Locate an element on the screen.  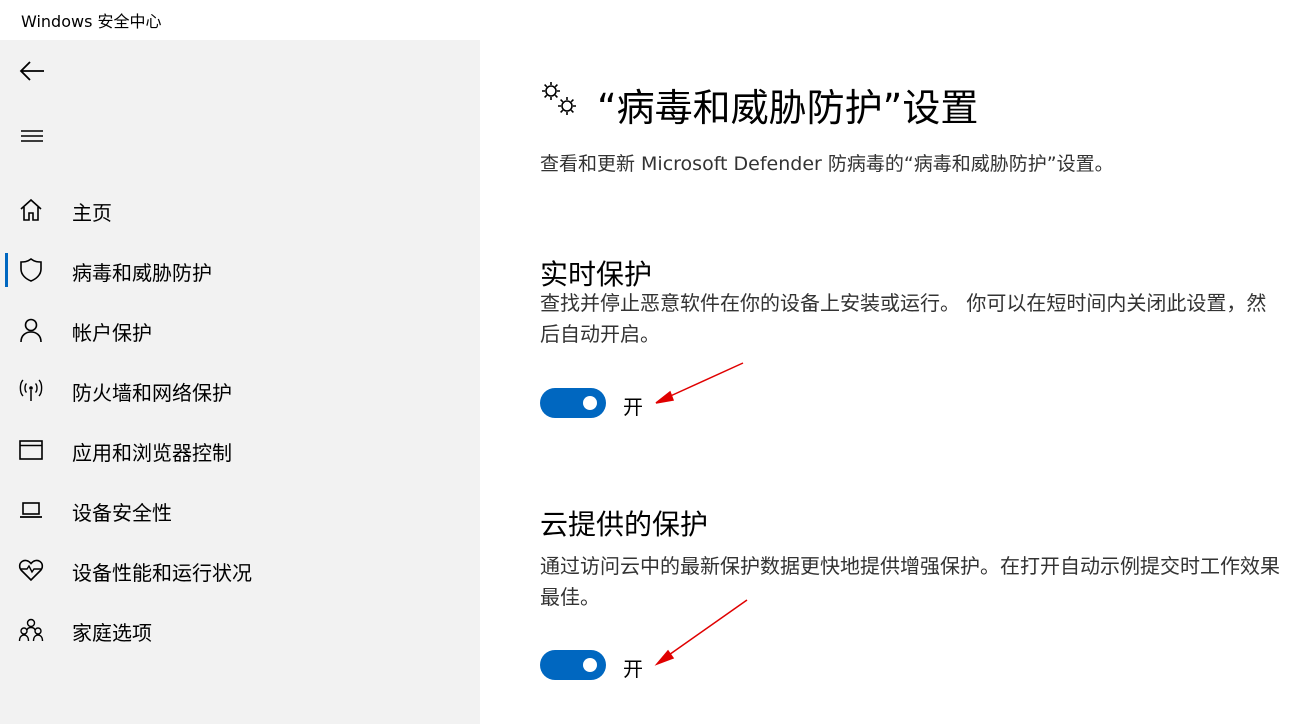
cloud-protection-title: 云提供的保护 is located at coordinates (624, 524).